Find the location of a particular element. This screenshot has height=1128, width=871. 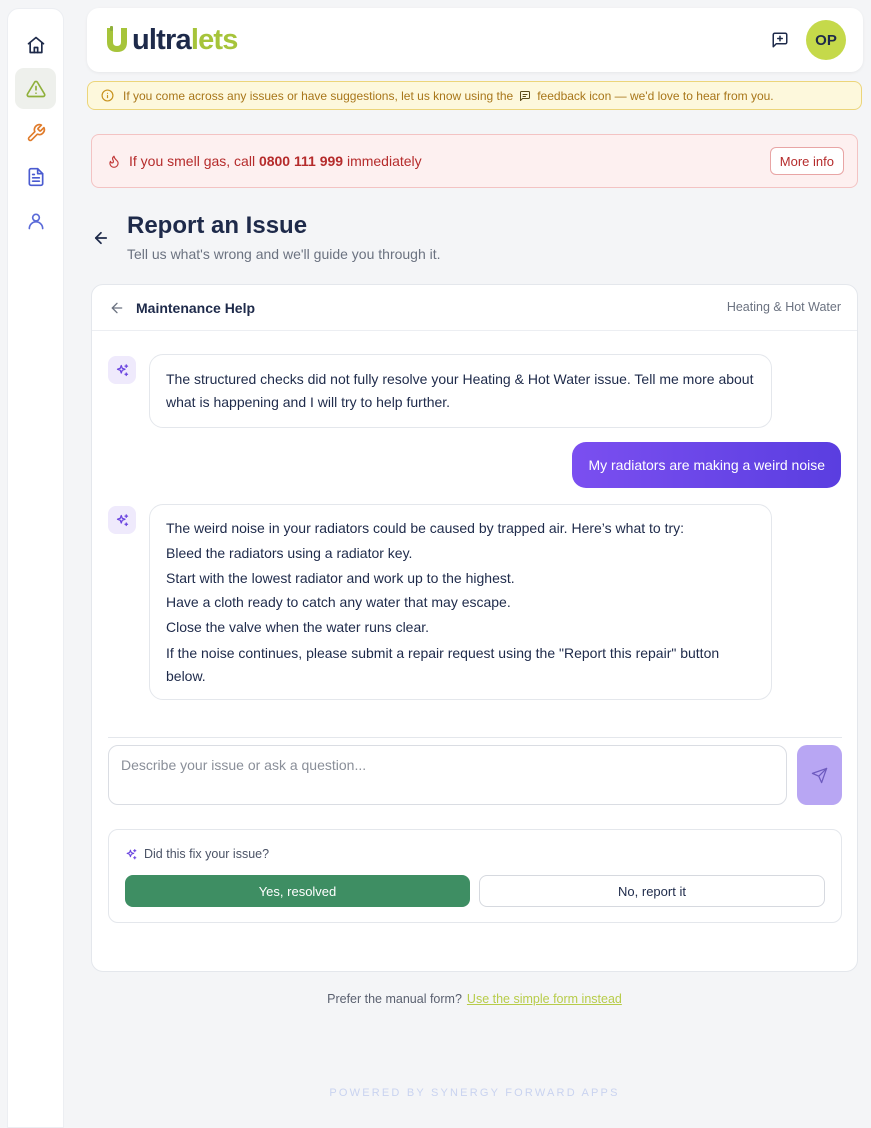

home-icon is located at coordinates (35, 44).